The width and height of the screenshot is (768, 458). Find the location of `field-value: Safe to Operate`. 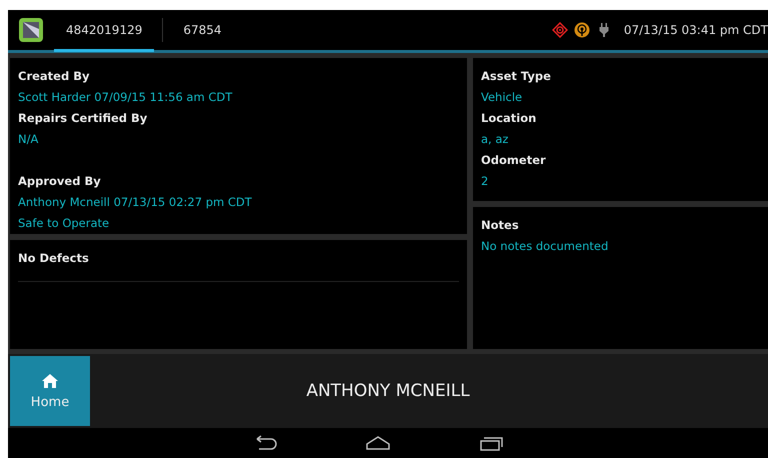

field-value: Safe to Operate is located at coordinates (64, 223).